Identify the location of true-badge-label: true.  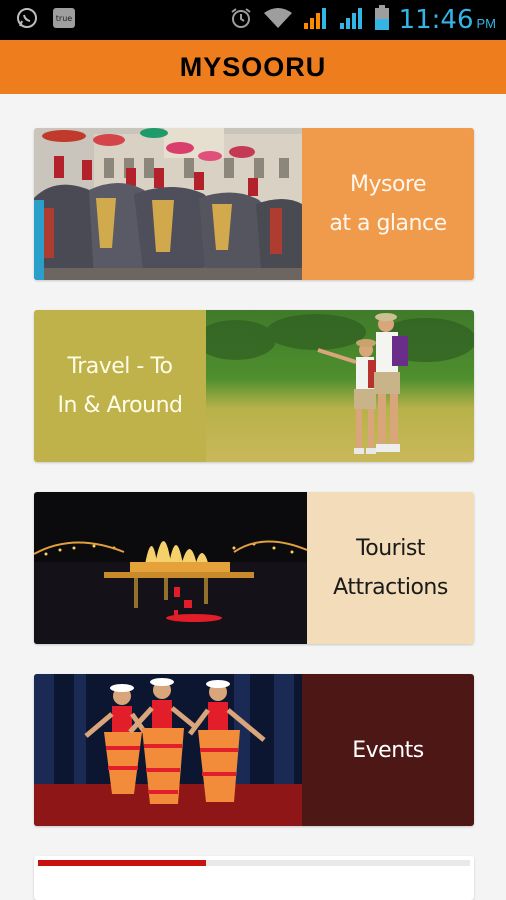
(64, 18).